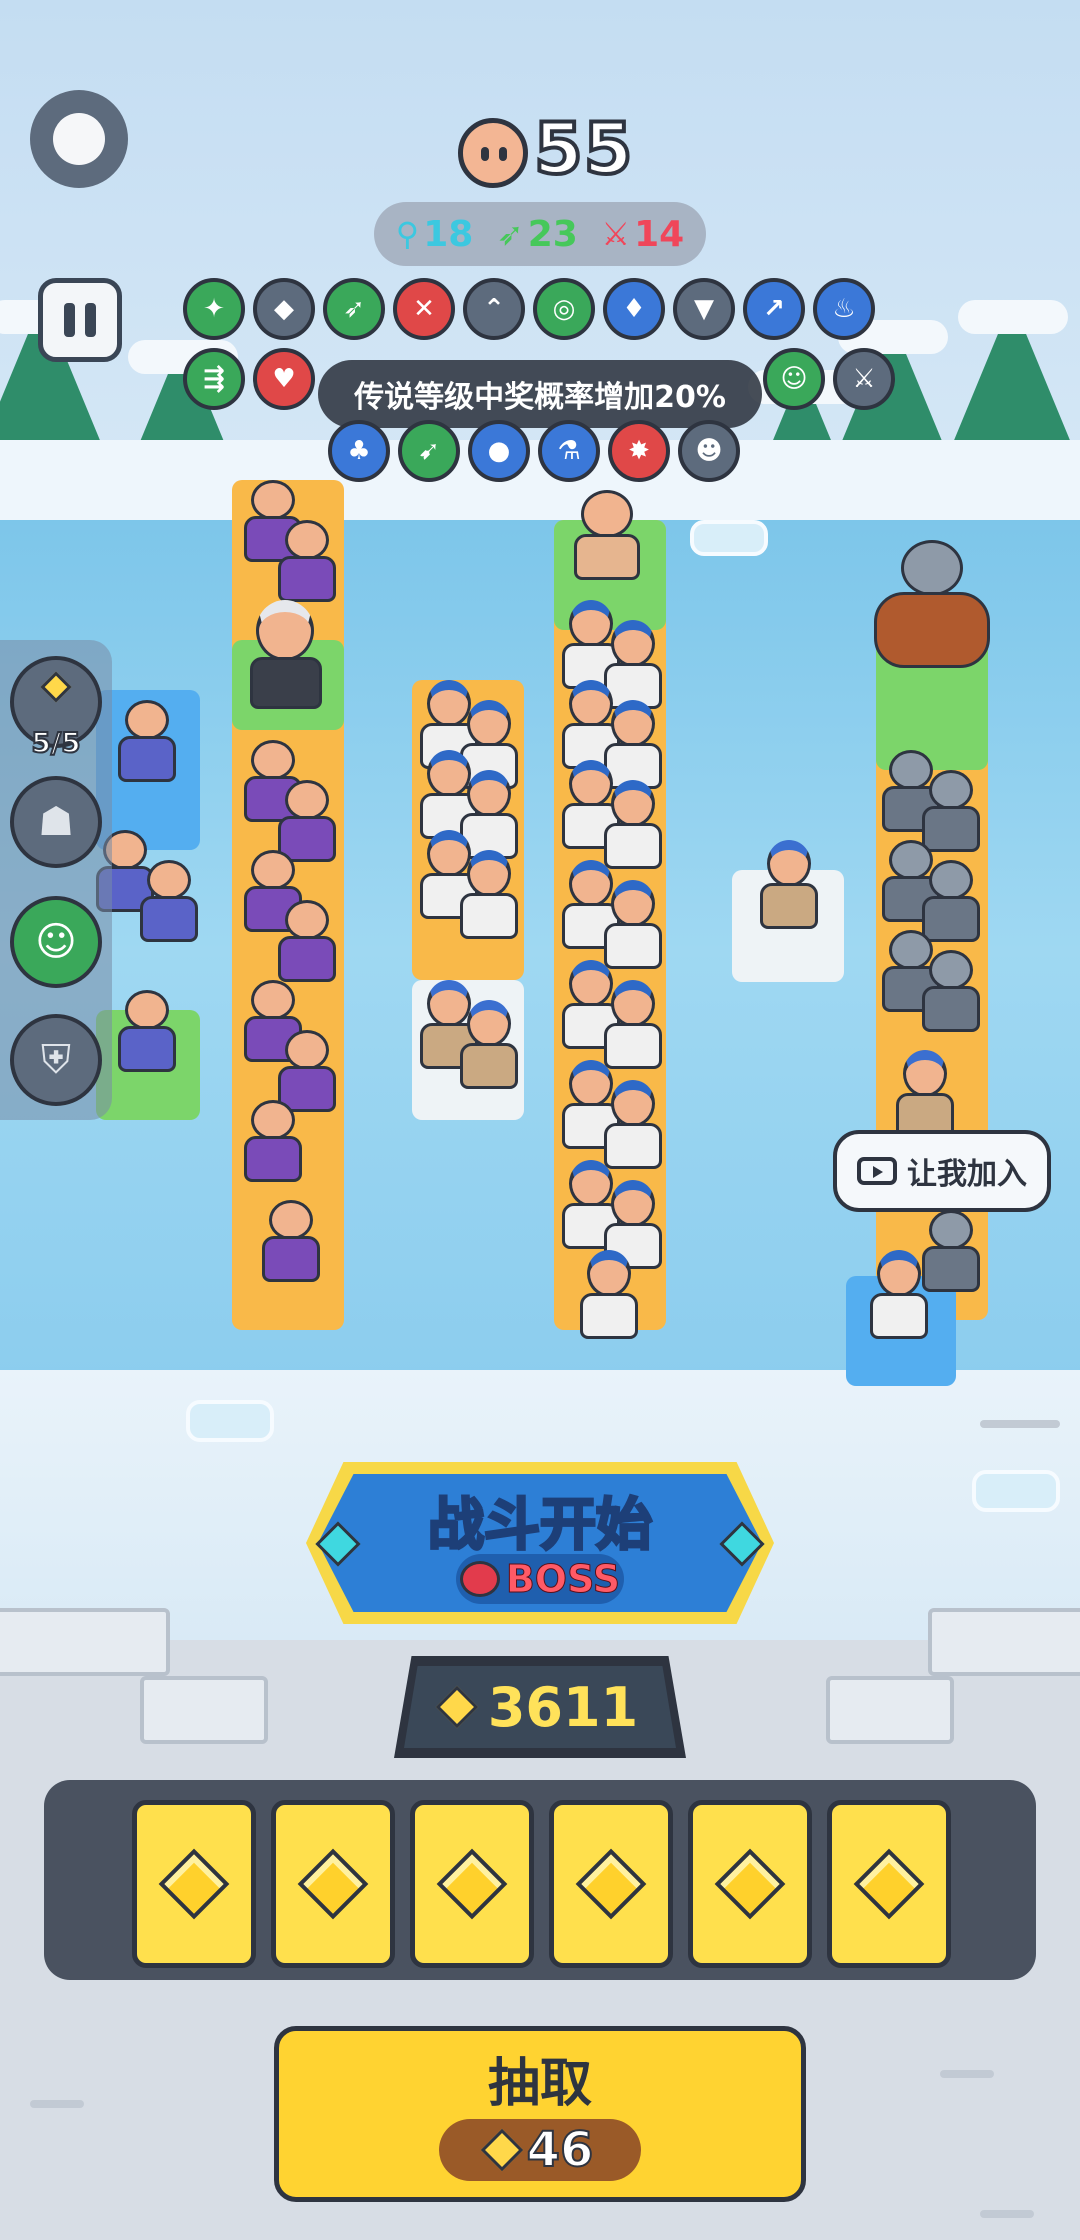 This screenshot has height=2240, width=1080. Describe the element at coordinates (56, 942) in the screenshot. I see `archer-squad-icon: ☺` at that location.